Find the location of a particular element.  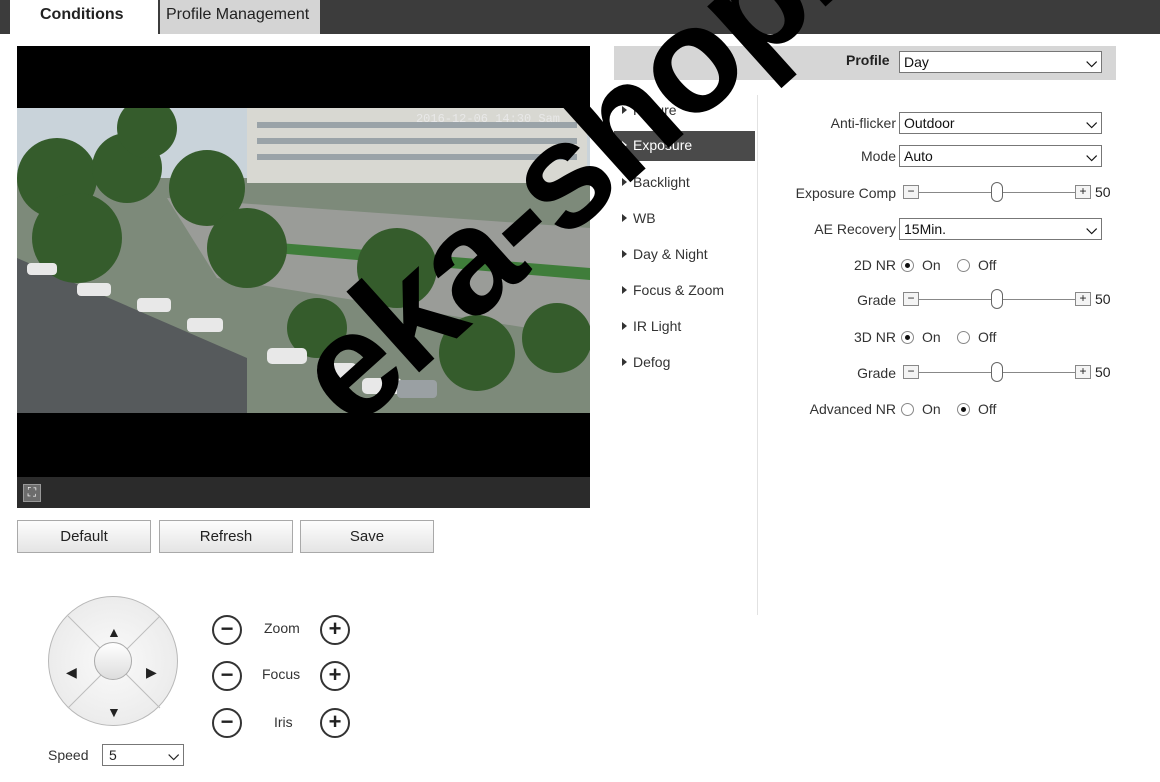

menu-item-day-night: Day & Night is located at coordinates (684, 255).